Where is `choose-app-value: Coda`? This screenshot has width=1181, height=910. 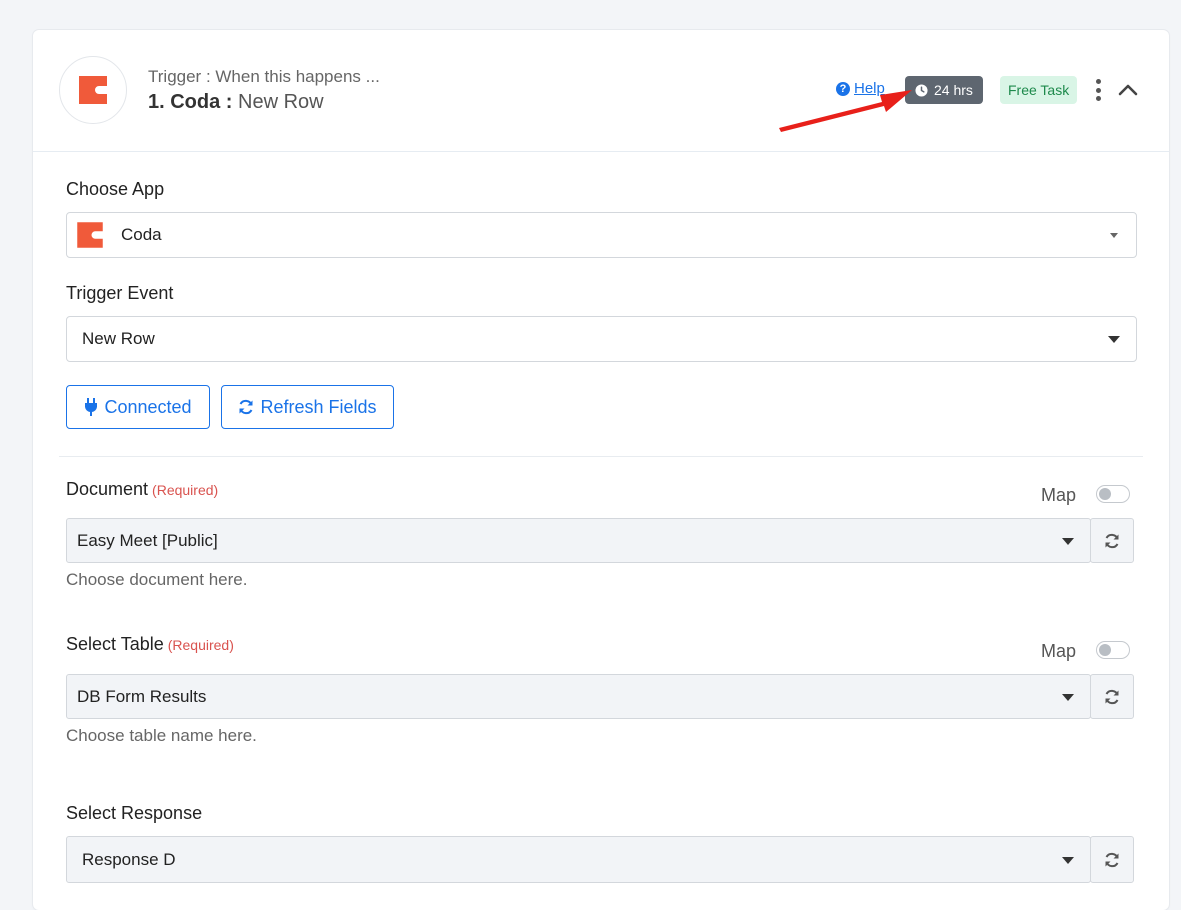 choose-app-value: Coda is located at coordinates (141, 234).